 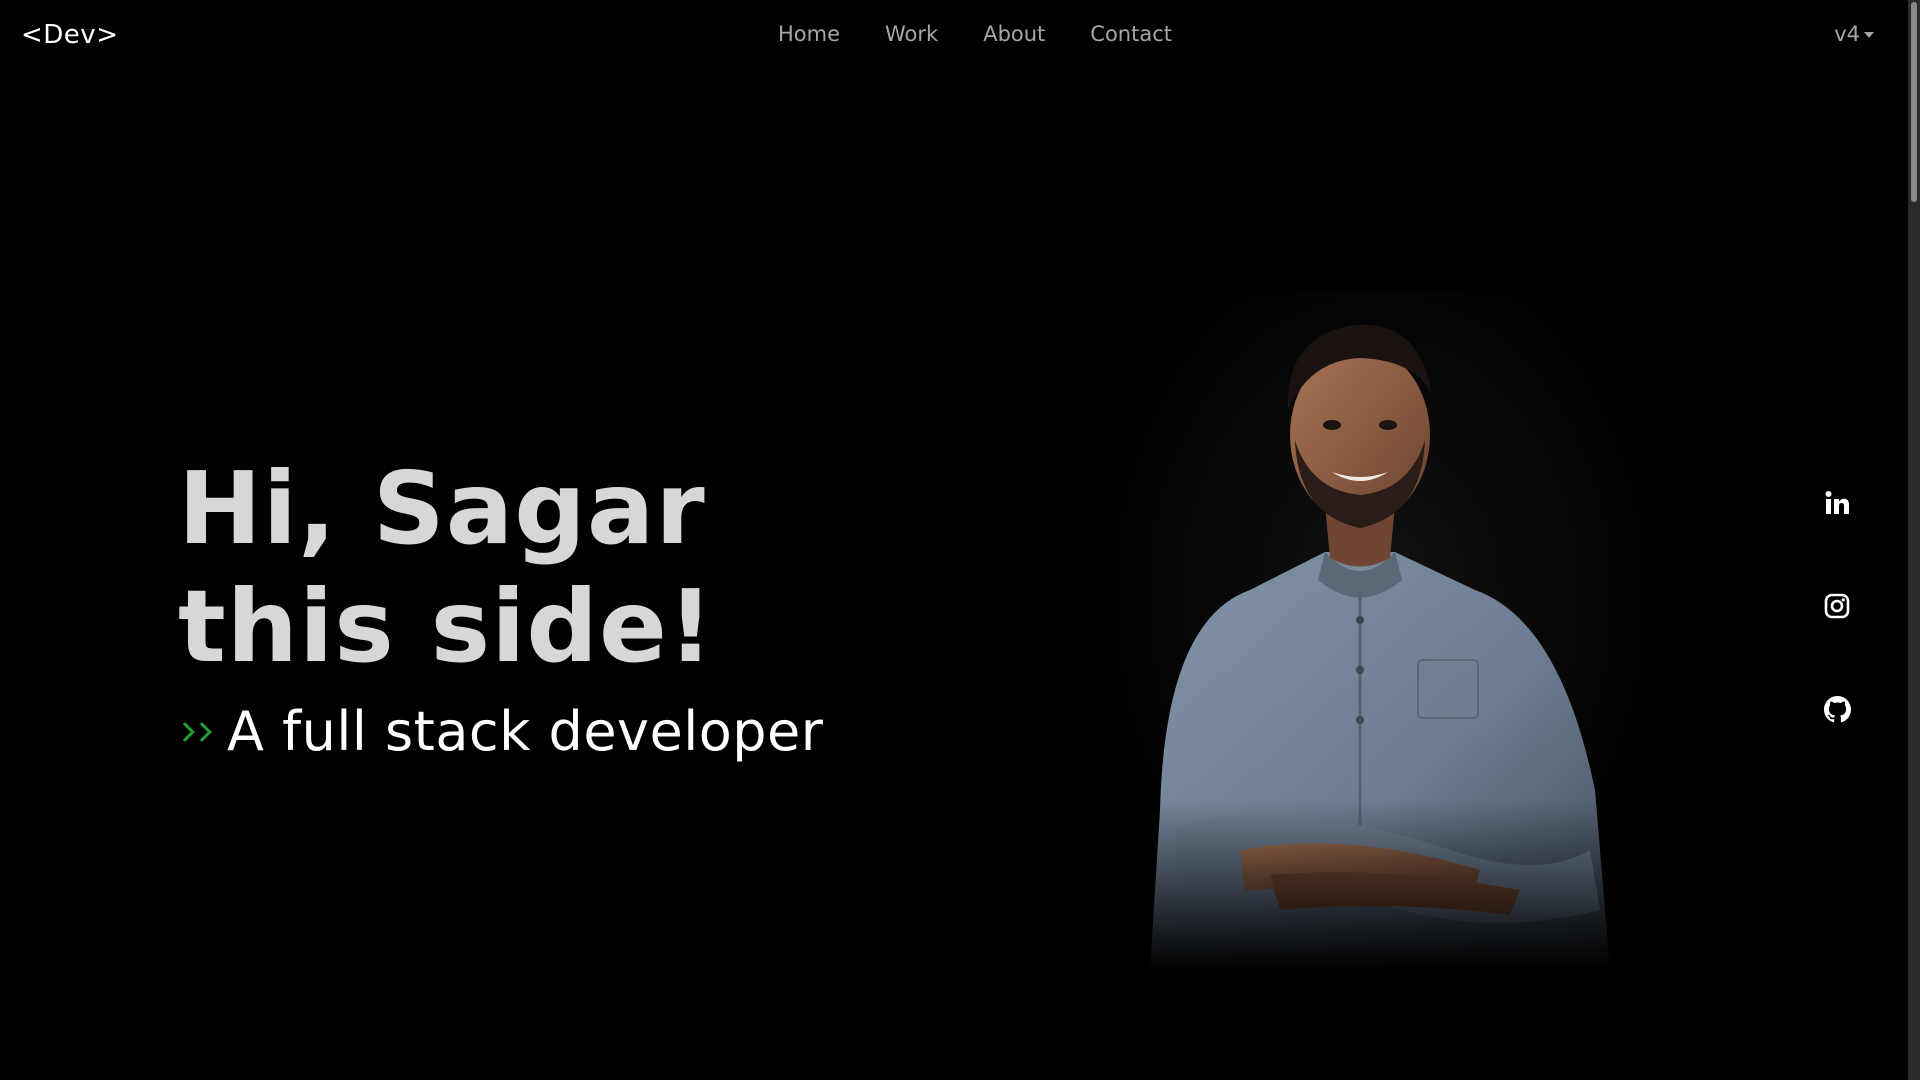 I want to click on github-icon, so click(x=1837, y=709).